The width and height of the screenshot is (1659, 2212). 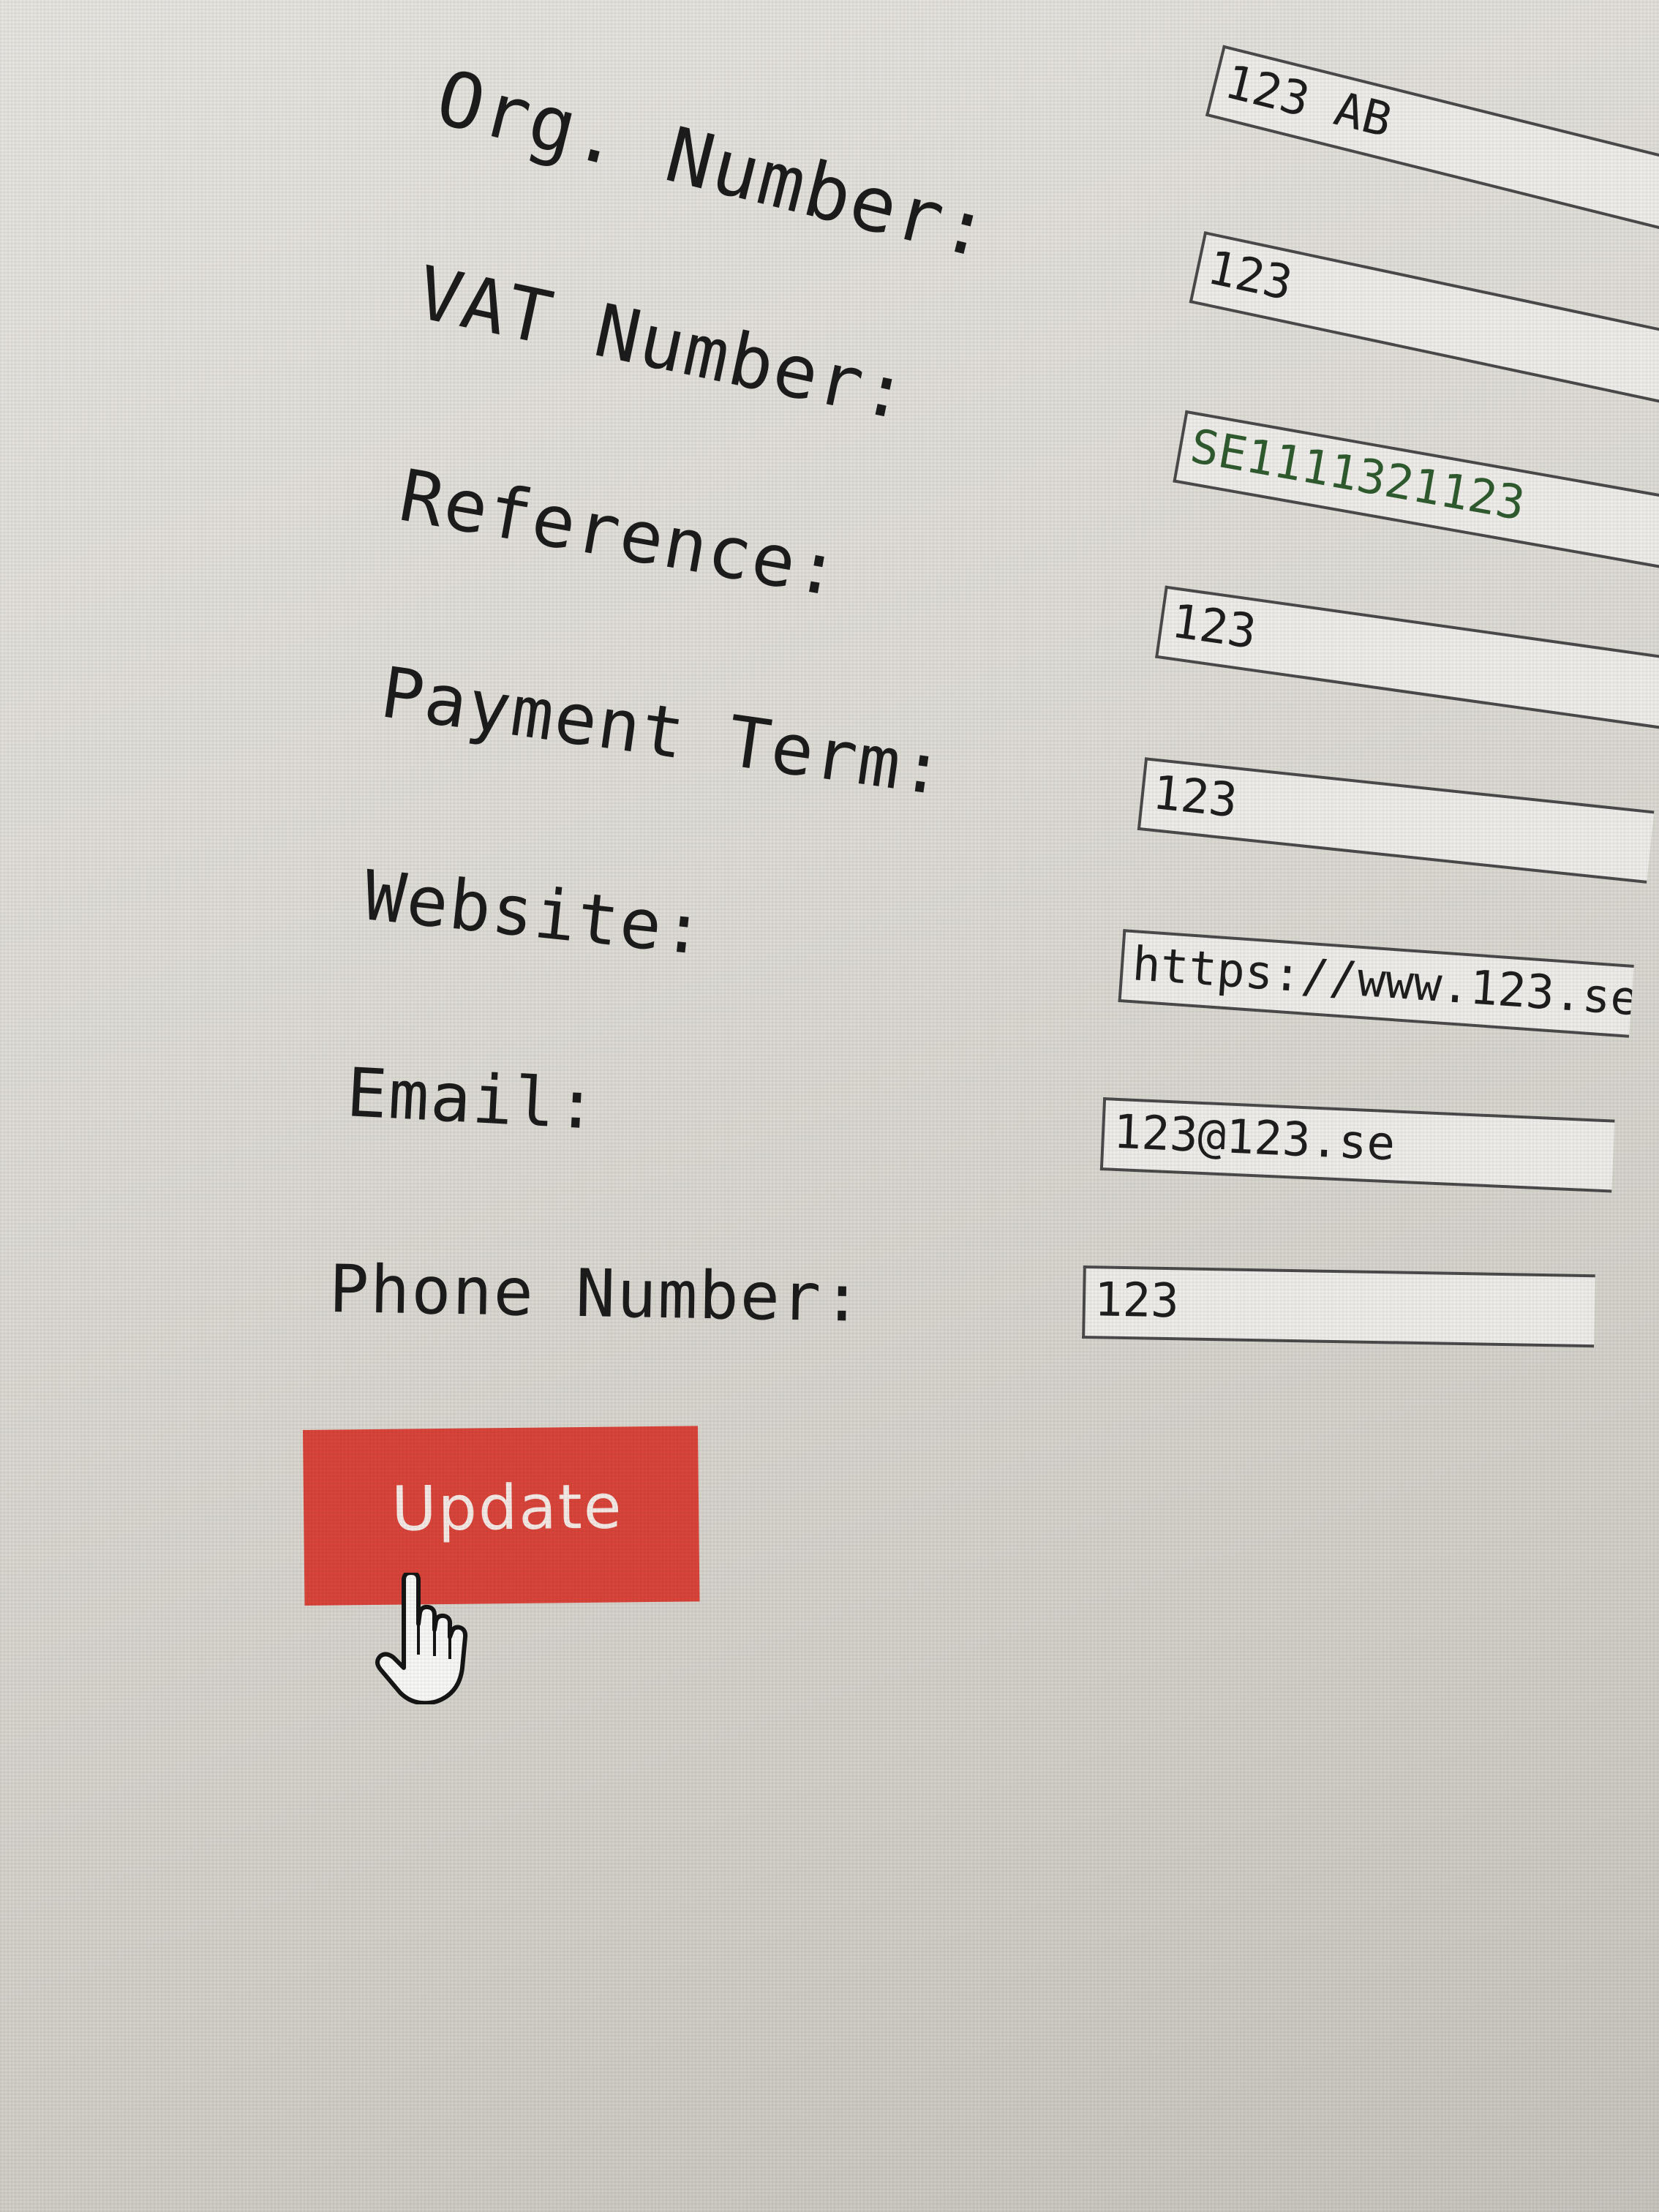 What do you see at coordinates (1254, 1138) in the screenshot?
I see `phone-number-value: 123@123.se` at bounding box center [1254, 1138].